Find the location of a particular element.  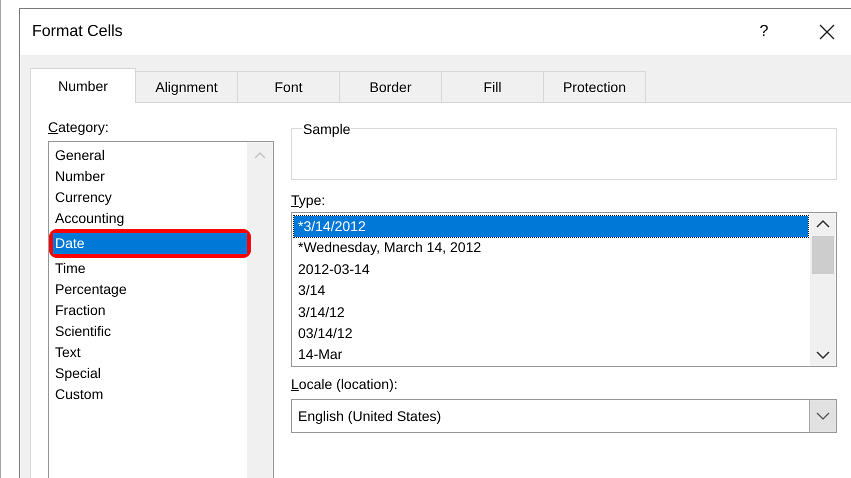

type-item: 3/14/12 is located at coordinates (551, 312).